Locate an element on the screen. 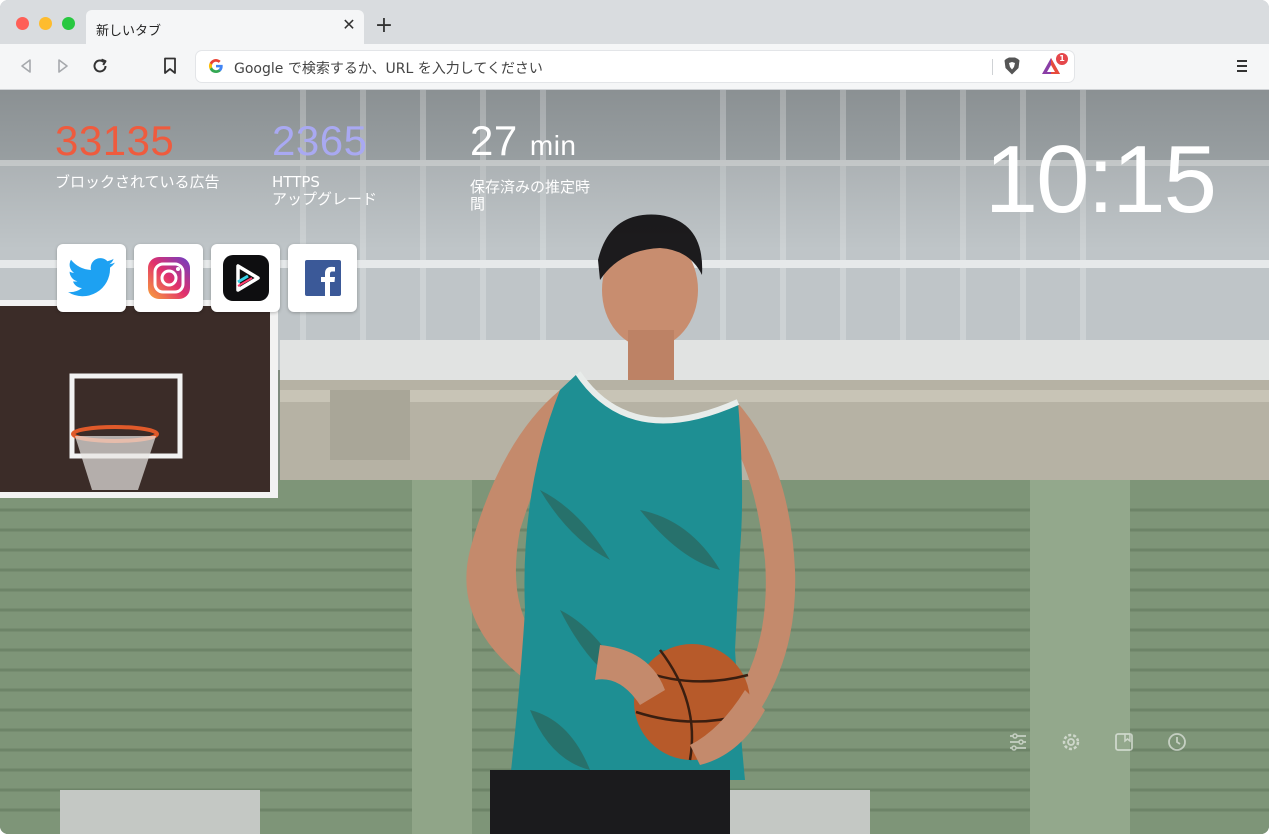 The width and height of the screenshot is (1269, 834). top-site-app is located at coordinates (245, 278).